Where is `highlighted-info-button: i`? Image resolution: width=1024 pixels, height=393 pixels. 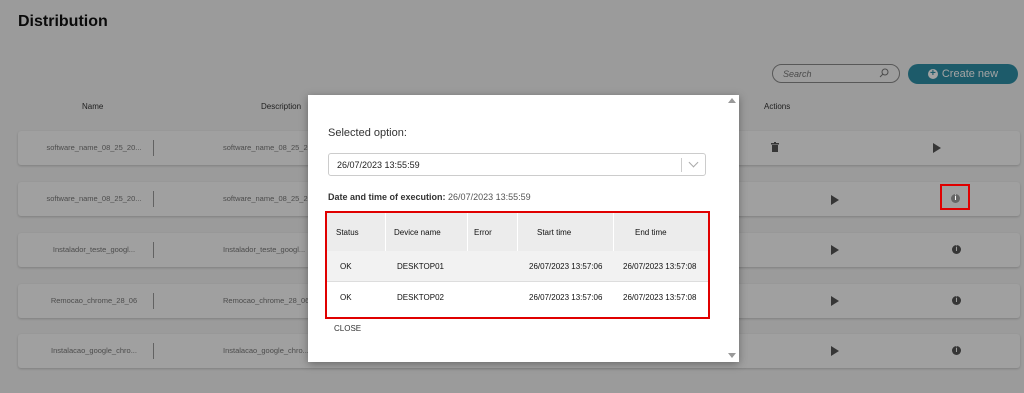
highlighted-info-button: i is located at coordinates (955, 197).